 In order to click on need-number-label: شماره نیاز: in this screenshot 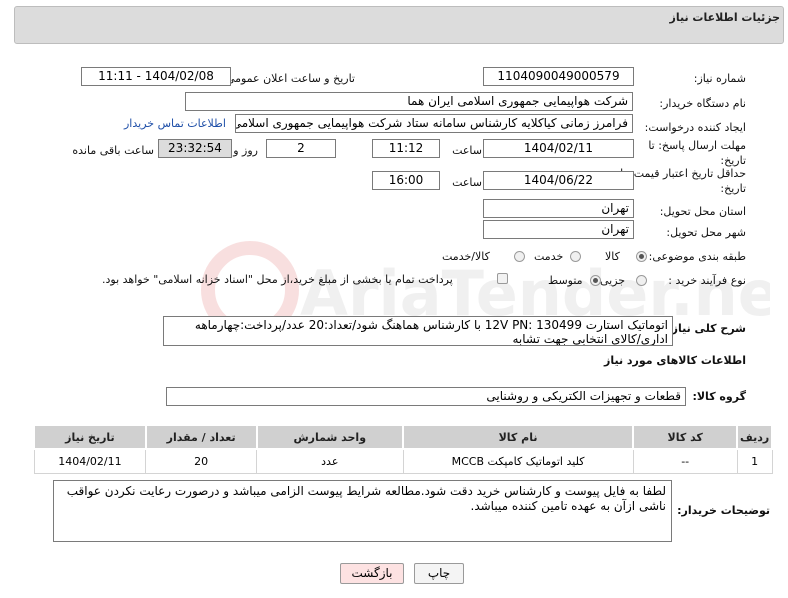, I will do `click(719, 78)`.